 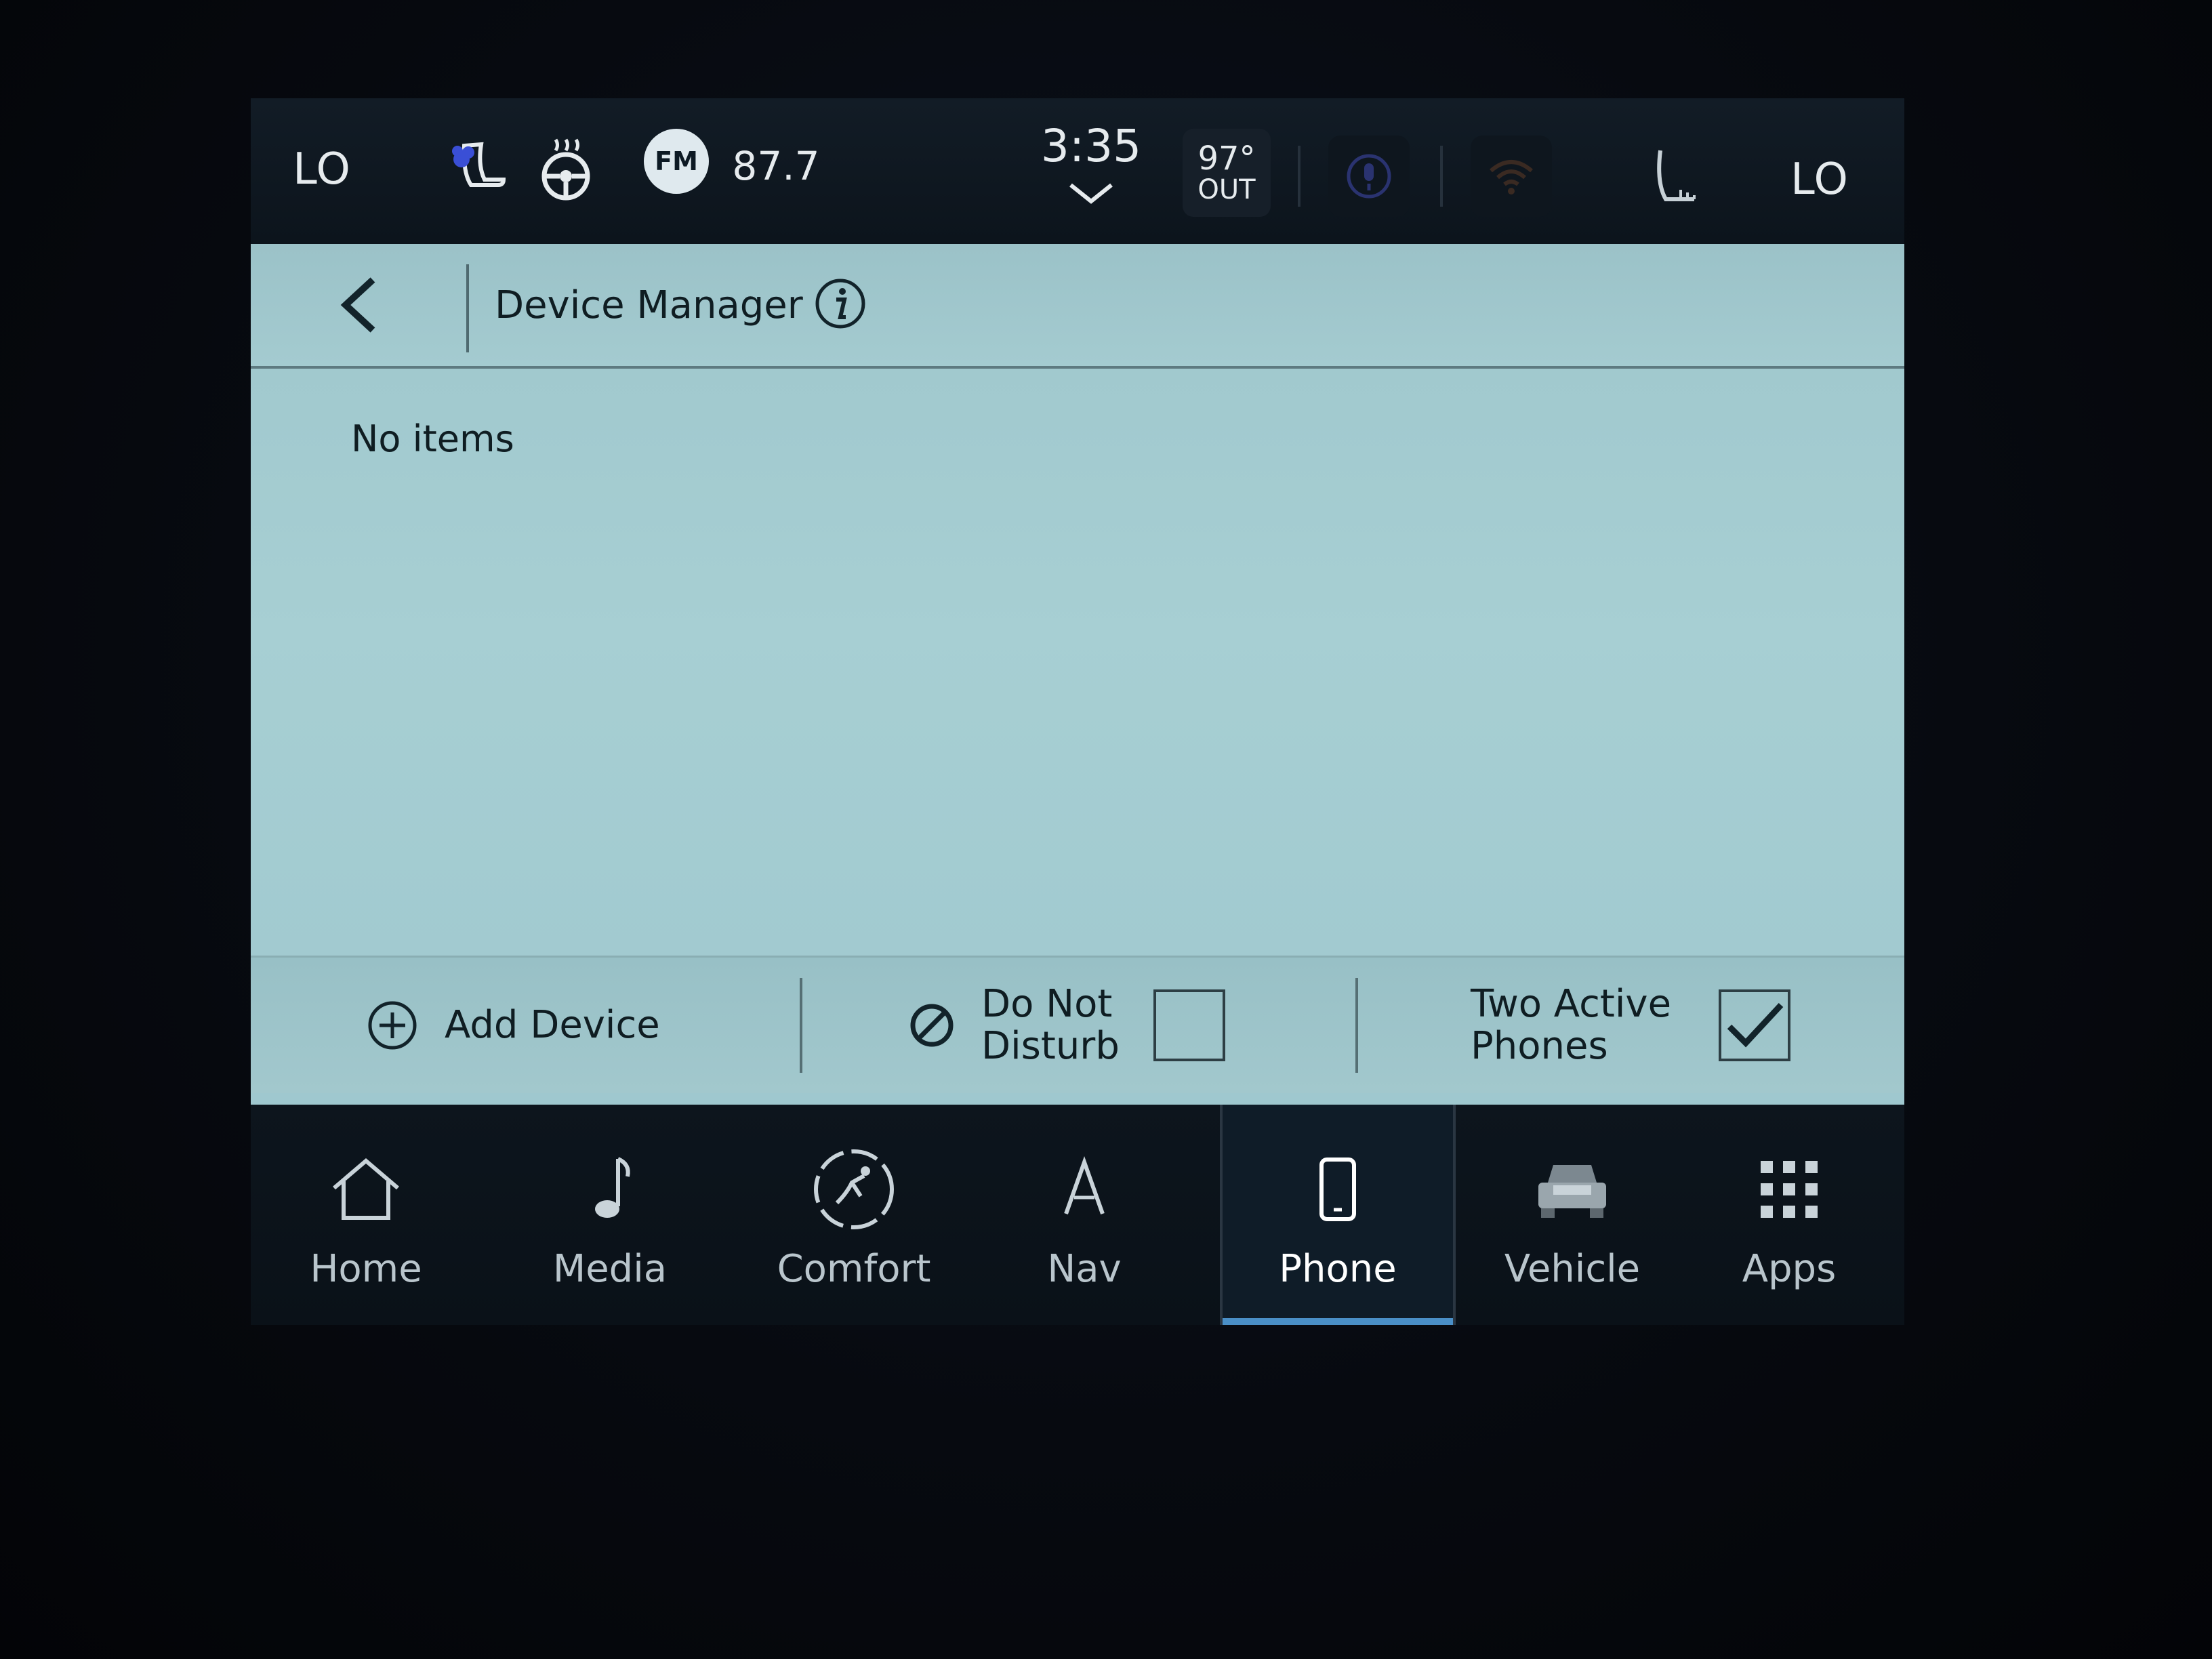 I want to click on two-active-phones-checkbox, so click(x=1755, y=1025).